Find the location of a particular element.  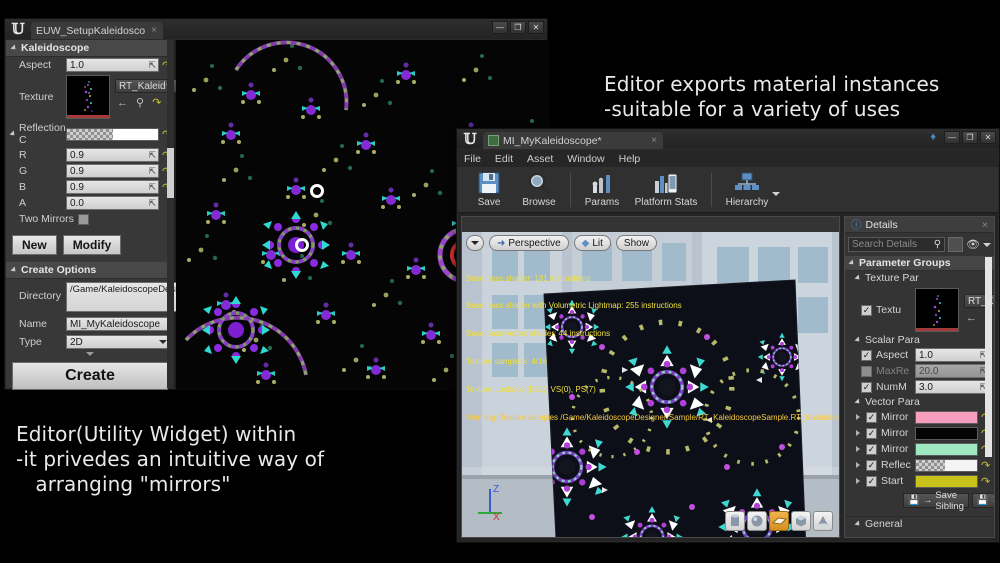

general-group-header: General is located at coordinates (919, 523).